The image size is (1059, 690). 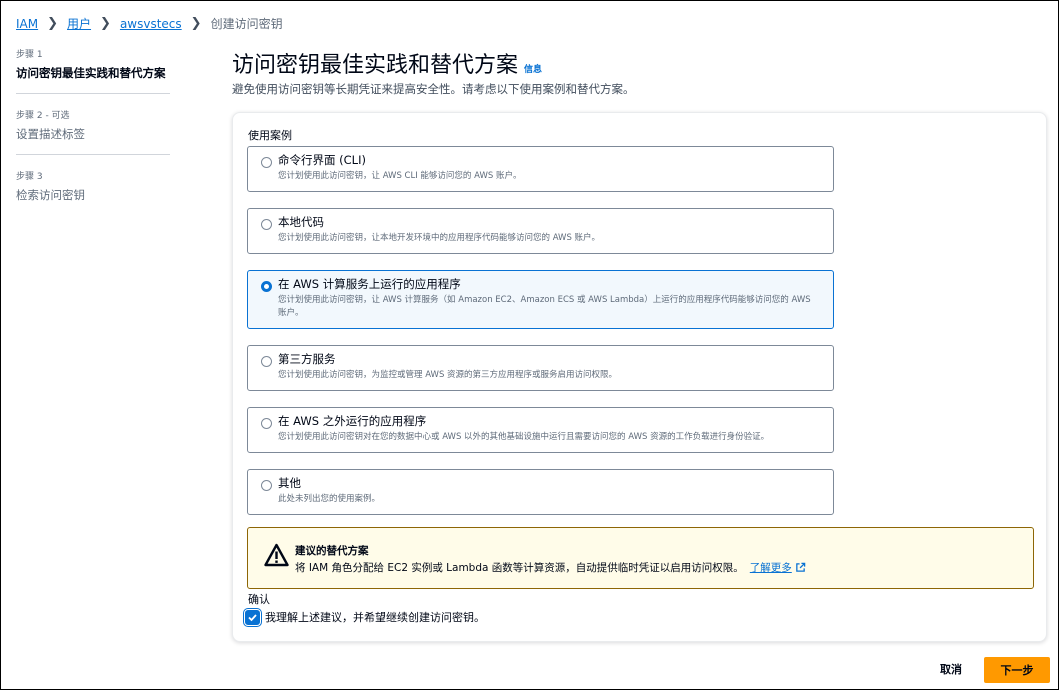 What do you see at coordinates (79, 23) in the screenshot?
I see `breadcrumb-users: 用户` at bounding box center [79, 23].